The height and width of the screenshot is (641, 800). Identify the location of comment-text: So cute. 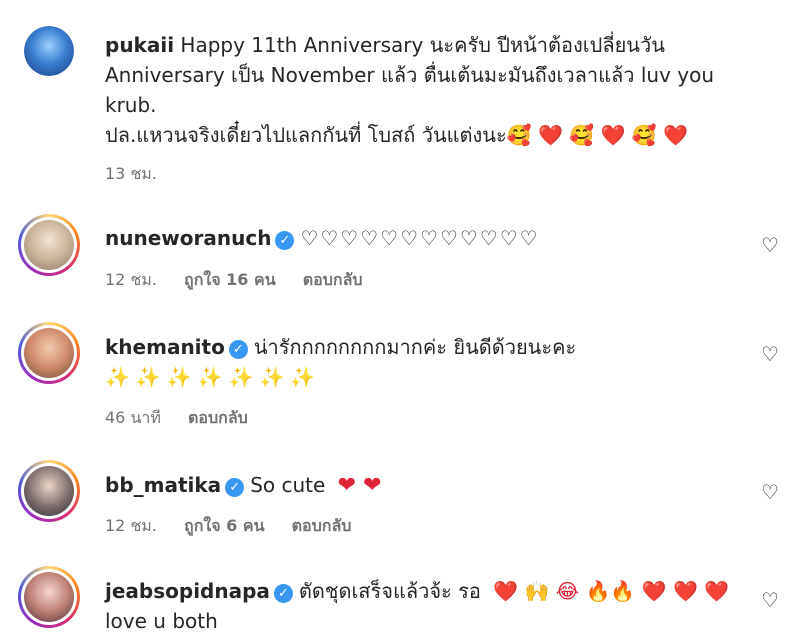
(288, 485).